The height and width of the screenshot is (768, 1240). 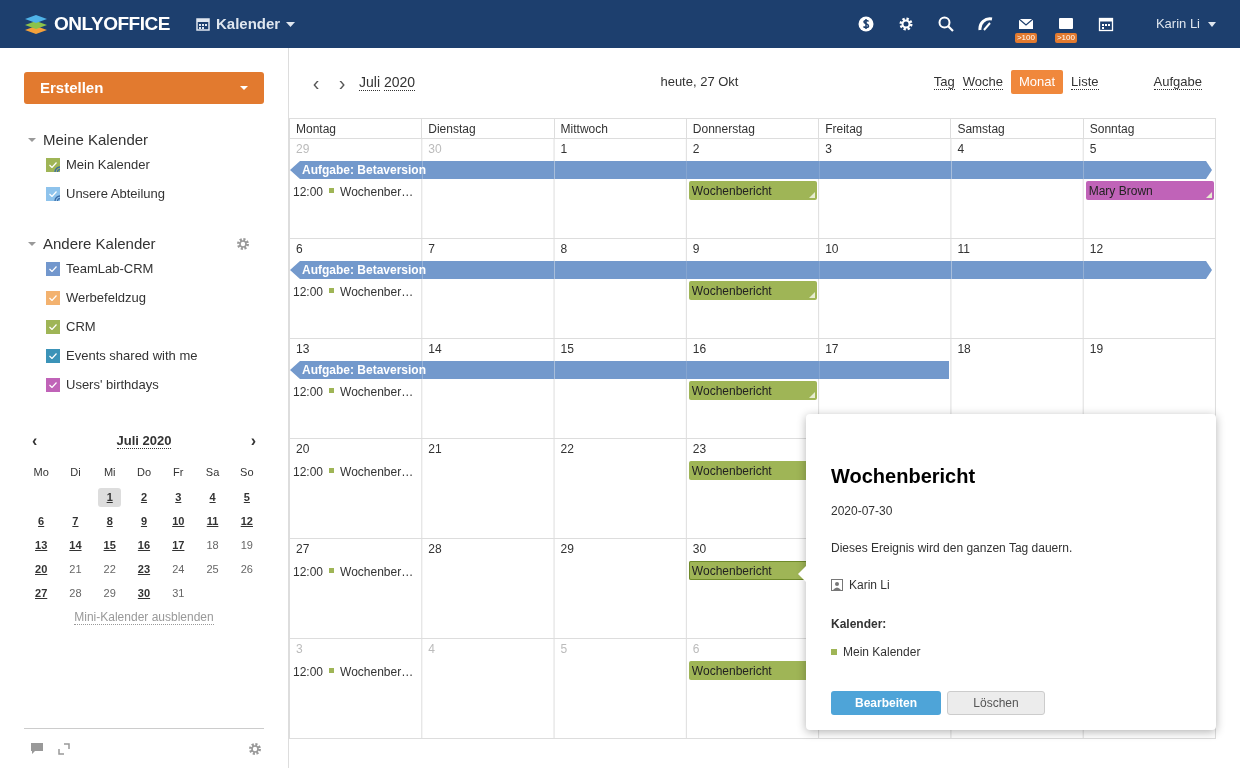 What do you see at coordinates (1017, 349) in the screenshot?
I see `day-number: 18` at bounding box center [1017, 349].